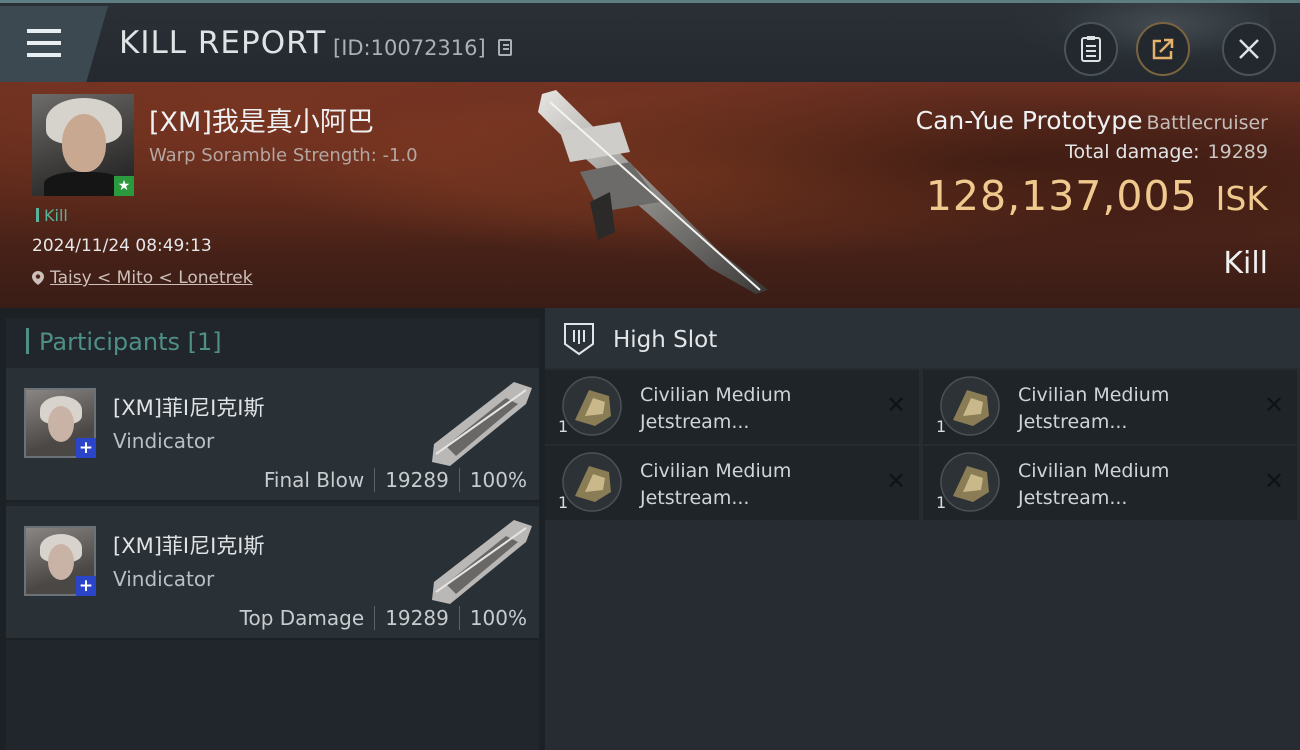 The width and height of the screenshot is (1300, 750). I want to click on report-id: [ID:10072316], so click(409, 48).